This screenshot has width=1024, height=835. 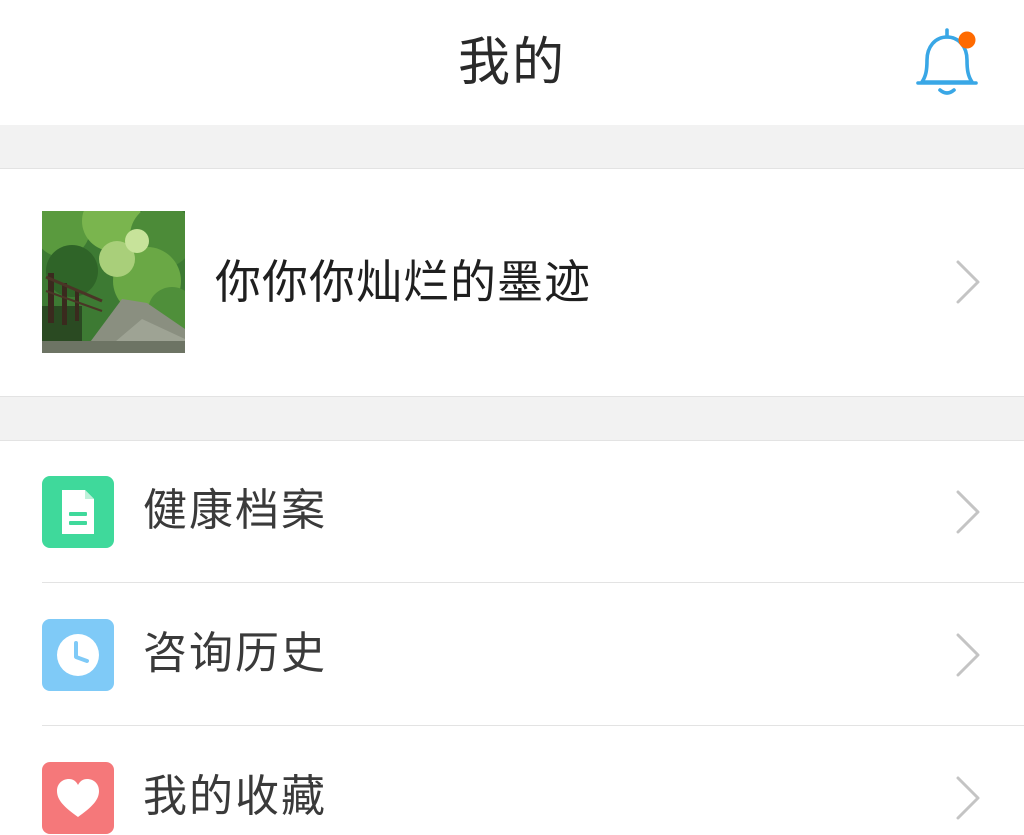 I want to click on avatar, so click(x=113, y=282).